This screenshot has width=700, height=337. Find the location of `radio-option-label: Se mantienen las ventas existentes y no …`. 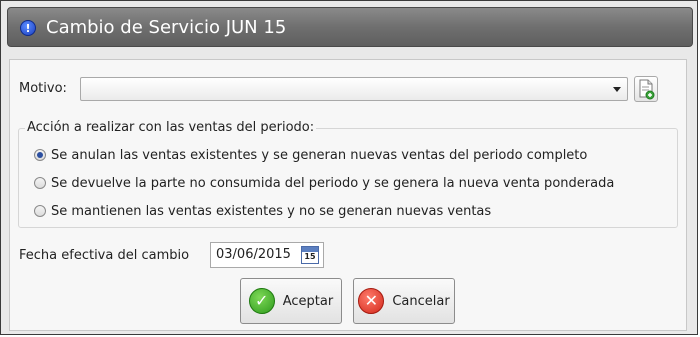

radio-option-label: Se mantienen las ventas existentes y no … is located at coordinates (271, 211).